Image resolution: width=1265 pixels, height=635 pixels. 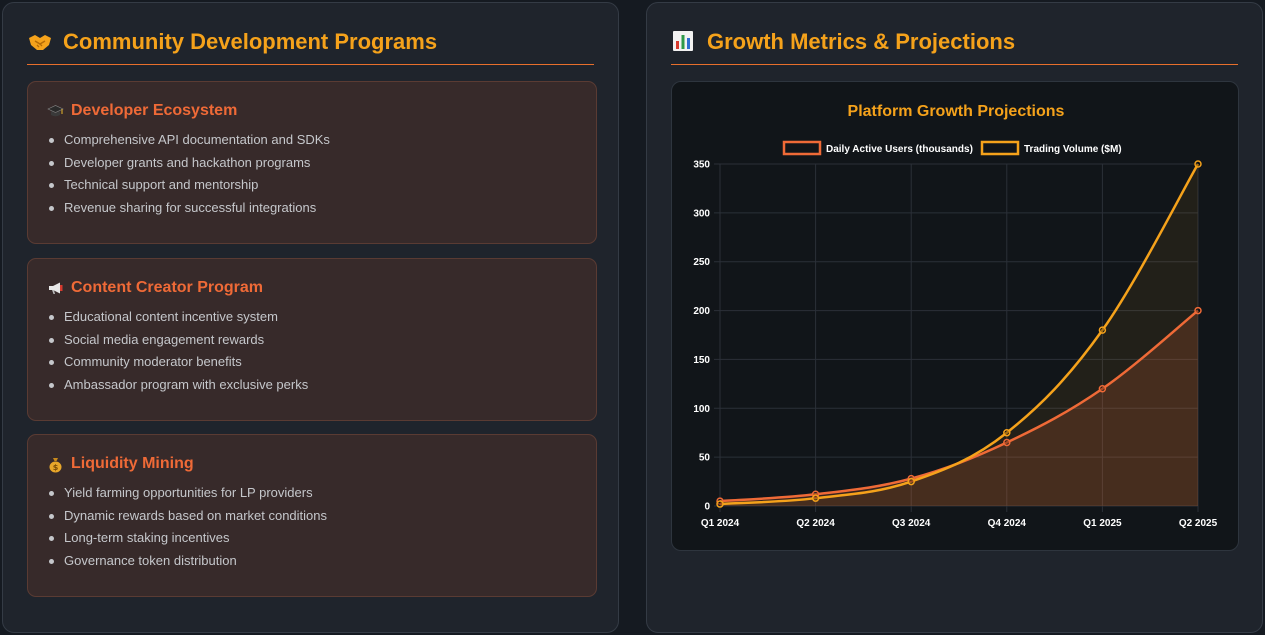 I want to click on money-bag-icon: $, so click(x=55, y=464).